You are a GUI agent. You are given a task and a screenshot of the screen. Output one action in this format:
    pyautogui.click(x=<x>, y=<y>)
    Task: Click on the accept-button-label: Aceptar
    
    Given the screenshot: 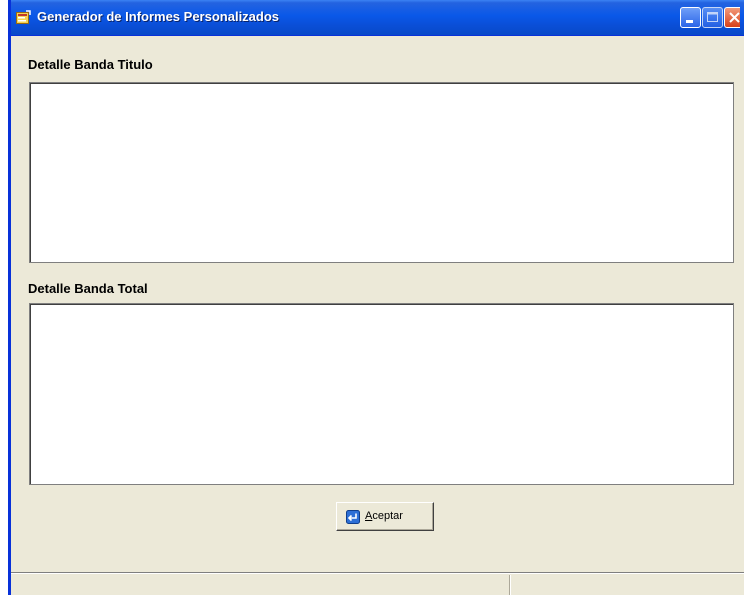 What is the action you would take?
    pyautogui.click(x=384, y=516)
    